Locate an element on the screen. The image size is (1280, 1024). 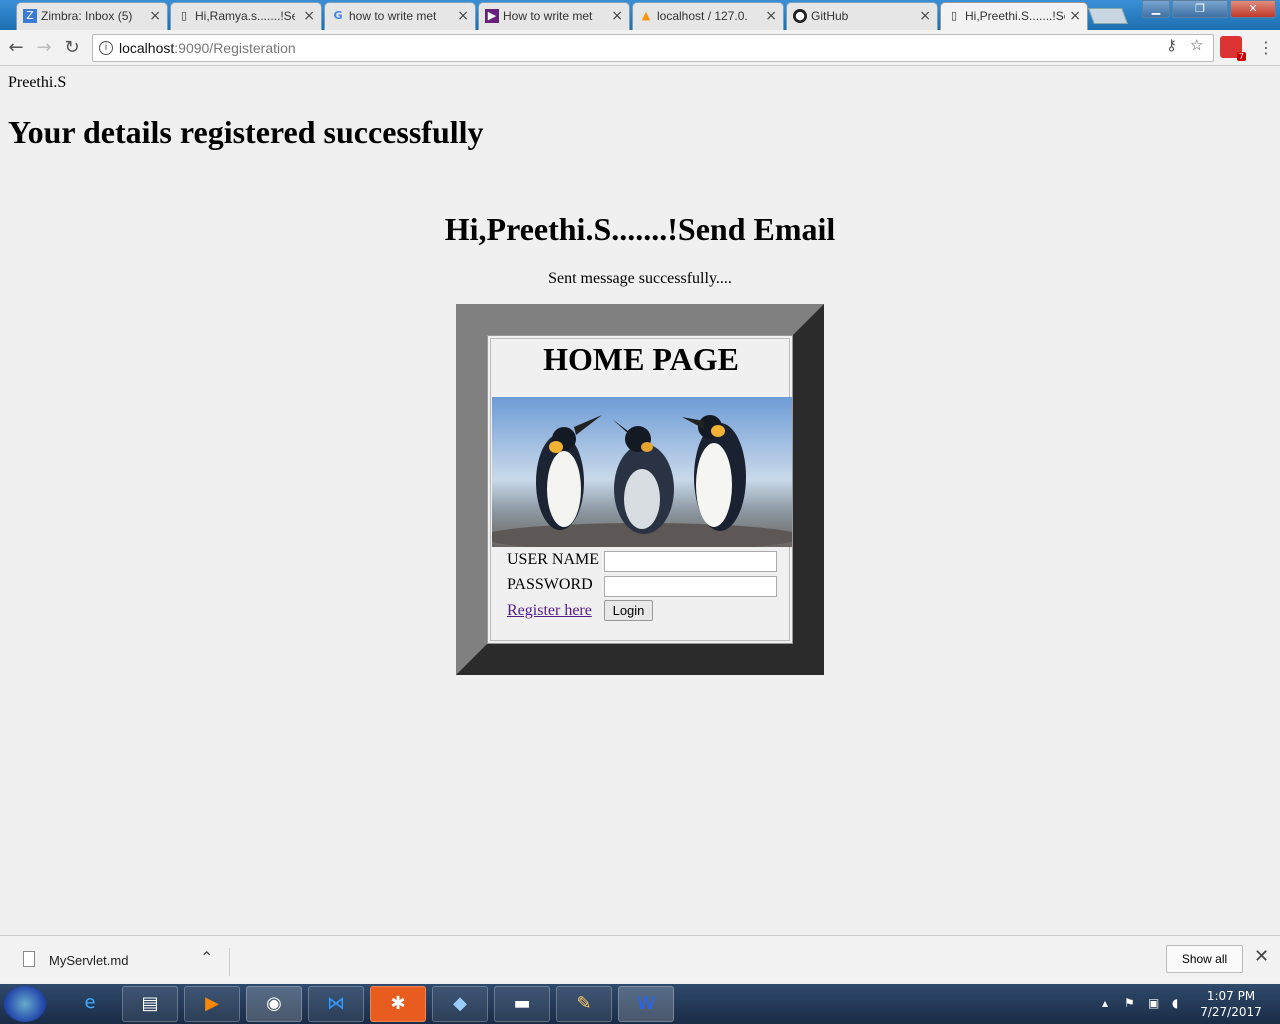
command-prompt-icon: ▬ is located at coordinates (522, 1004).